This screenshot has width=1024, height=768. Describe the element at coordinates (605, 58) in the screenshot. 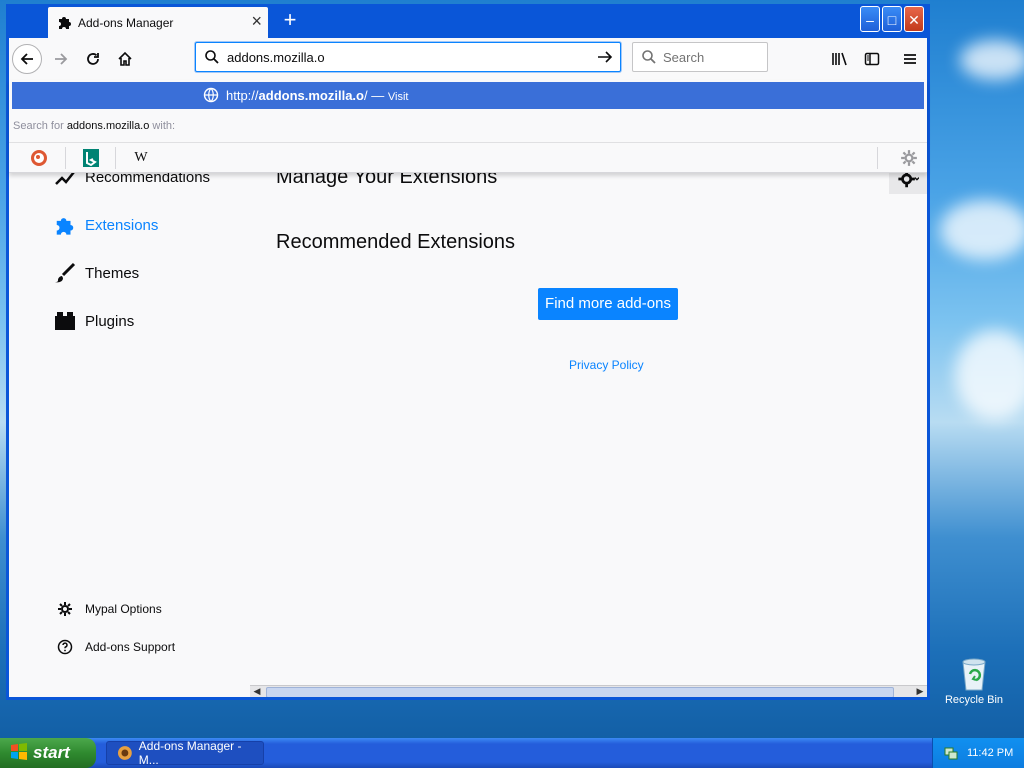

I see `go-arrow-icon` at that location.